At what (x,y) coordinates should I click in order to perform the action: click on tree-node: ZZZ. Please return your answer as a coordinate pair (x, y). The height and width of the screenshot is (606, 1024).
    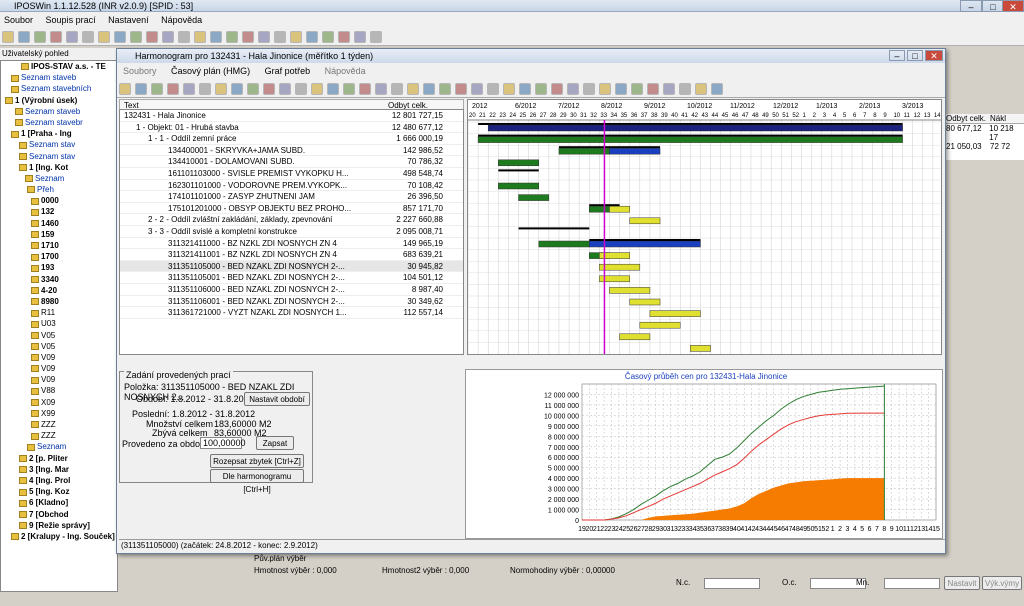
    Looking at the image, I should click on (59, 435).